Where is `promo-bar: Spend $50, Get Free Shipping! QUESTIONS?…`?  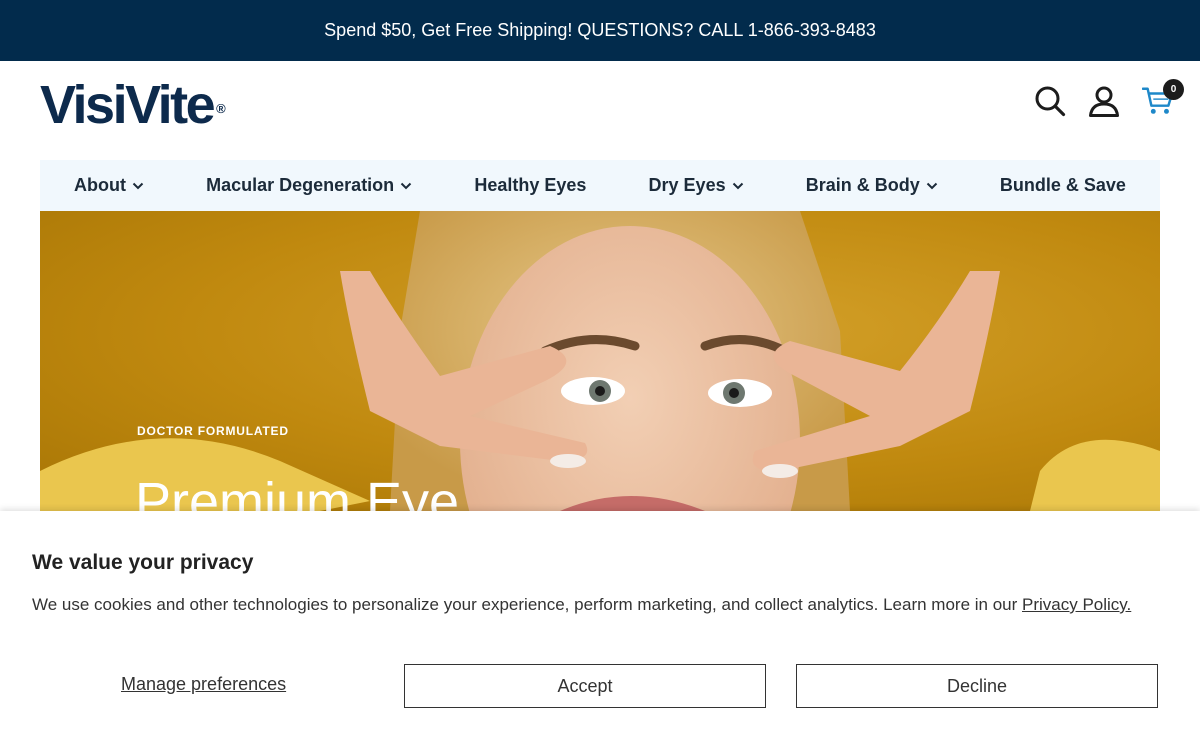
promo-bar: Spend $50, Get Free Shipping! QUESTIONS?… is located at coordinates (600, 30).